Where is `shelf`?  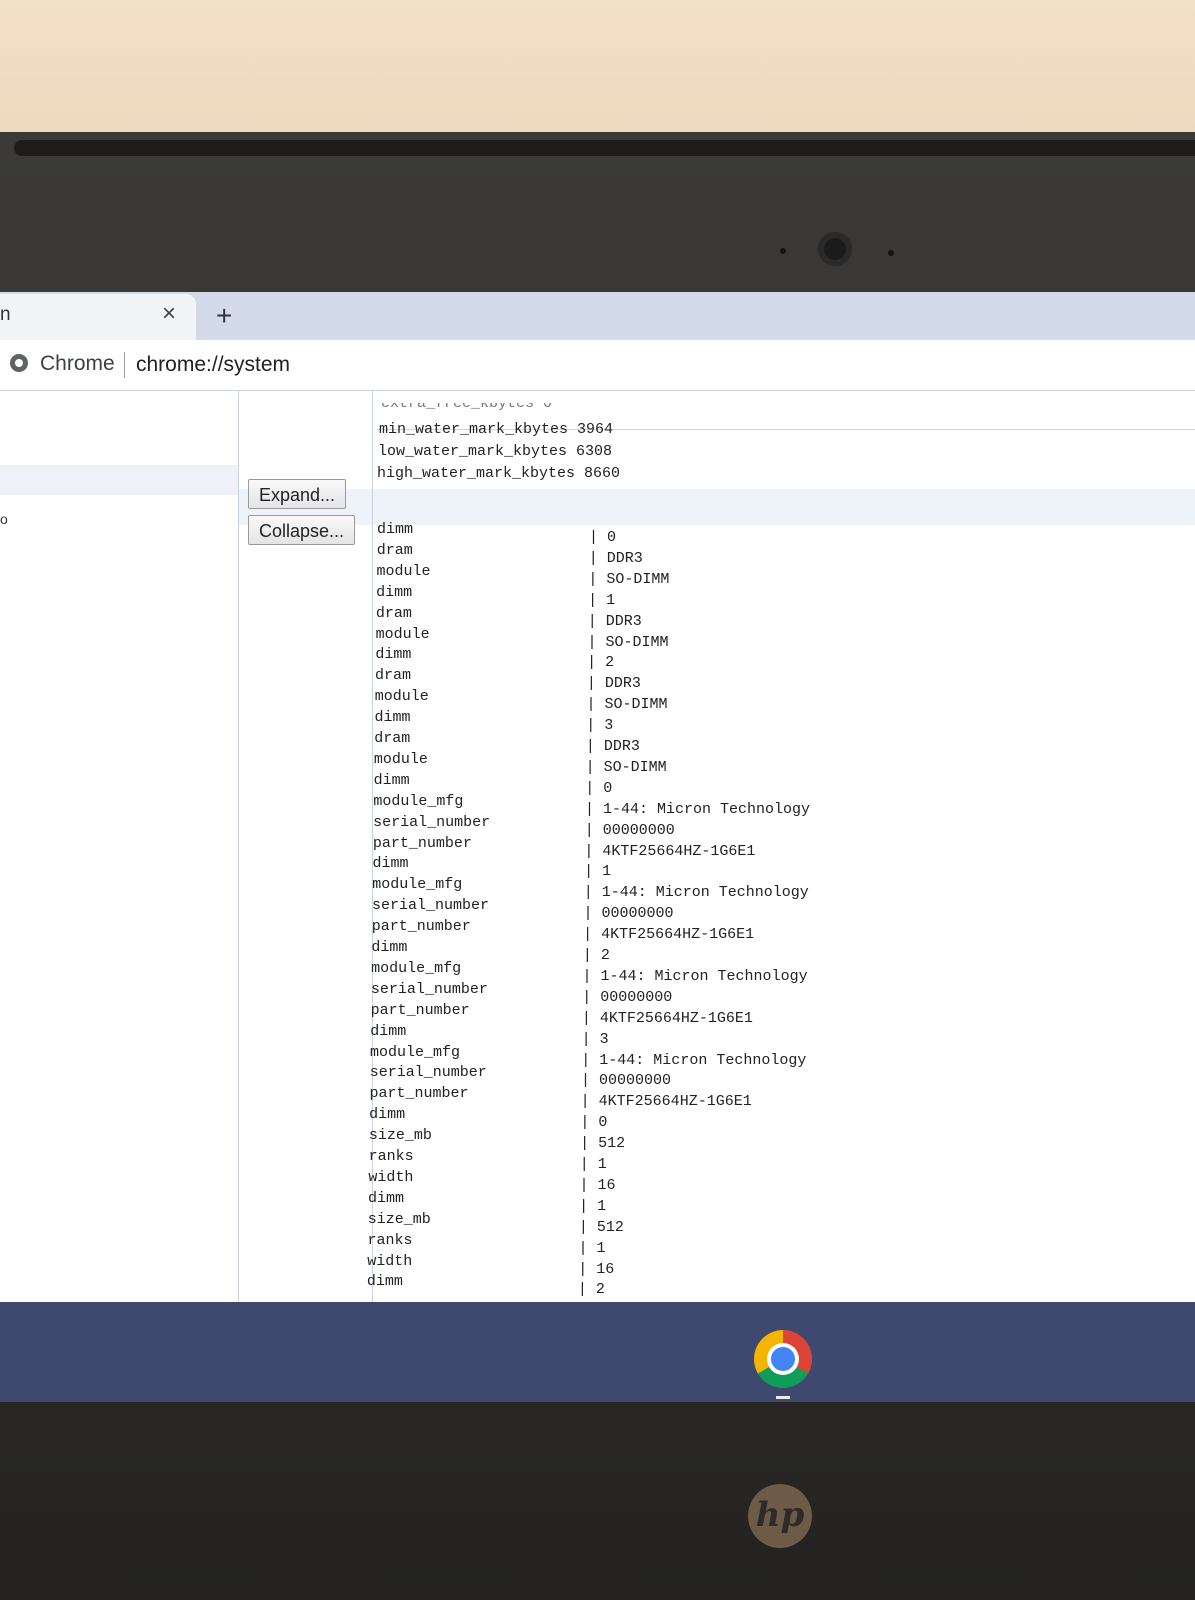
shelf is located at coordinates (597, 1352).